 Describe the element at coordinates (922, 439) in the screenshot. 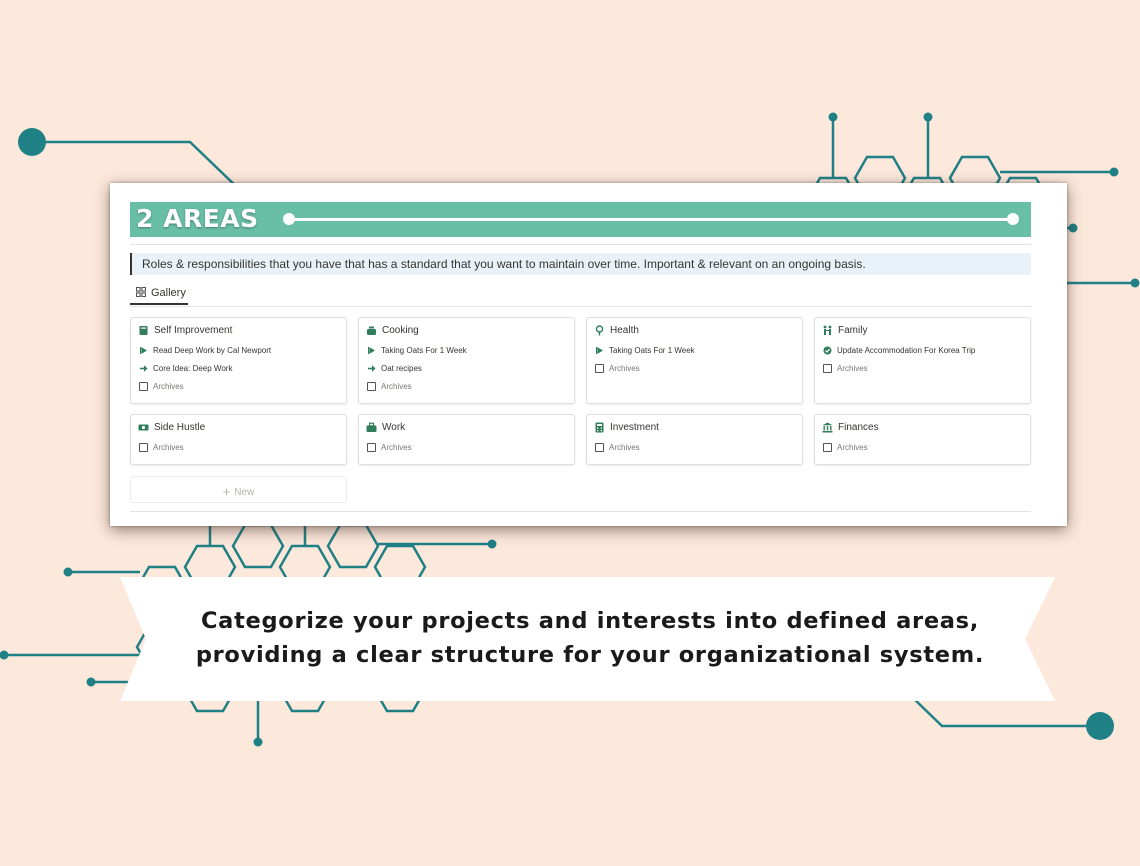

I see `card-finances: Finances Archives` at that location.